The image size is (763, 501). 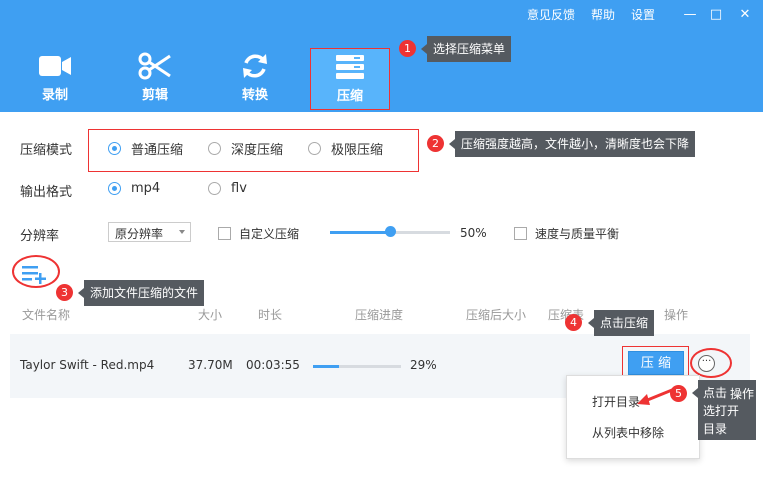 I want to click on menu-item-remove-from-list: 从列表中移除, so click(x=628, y=432).